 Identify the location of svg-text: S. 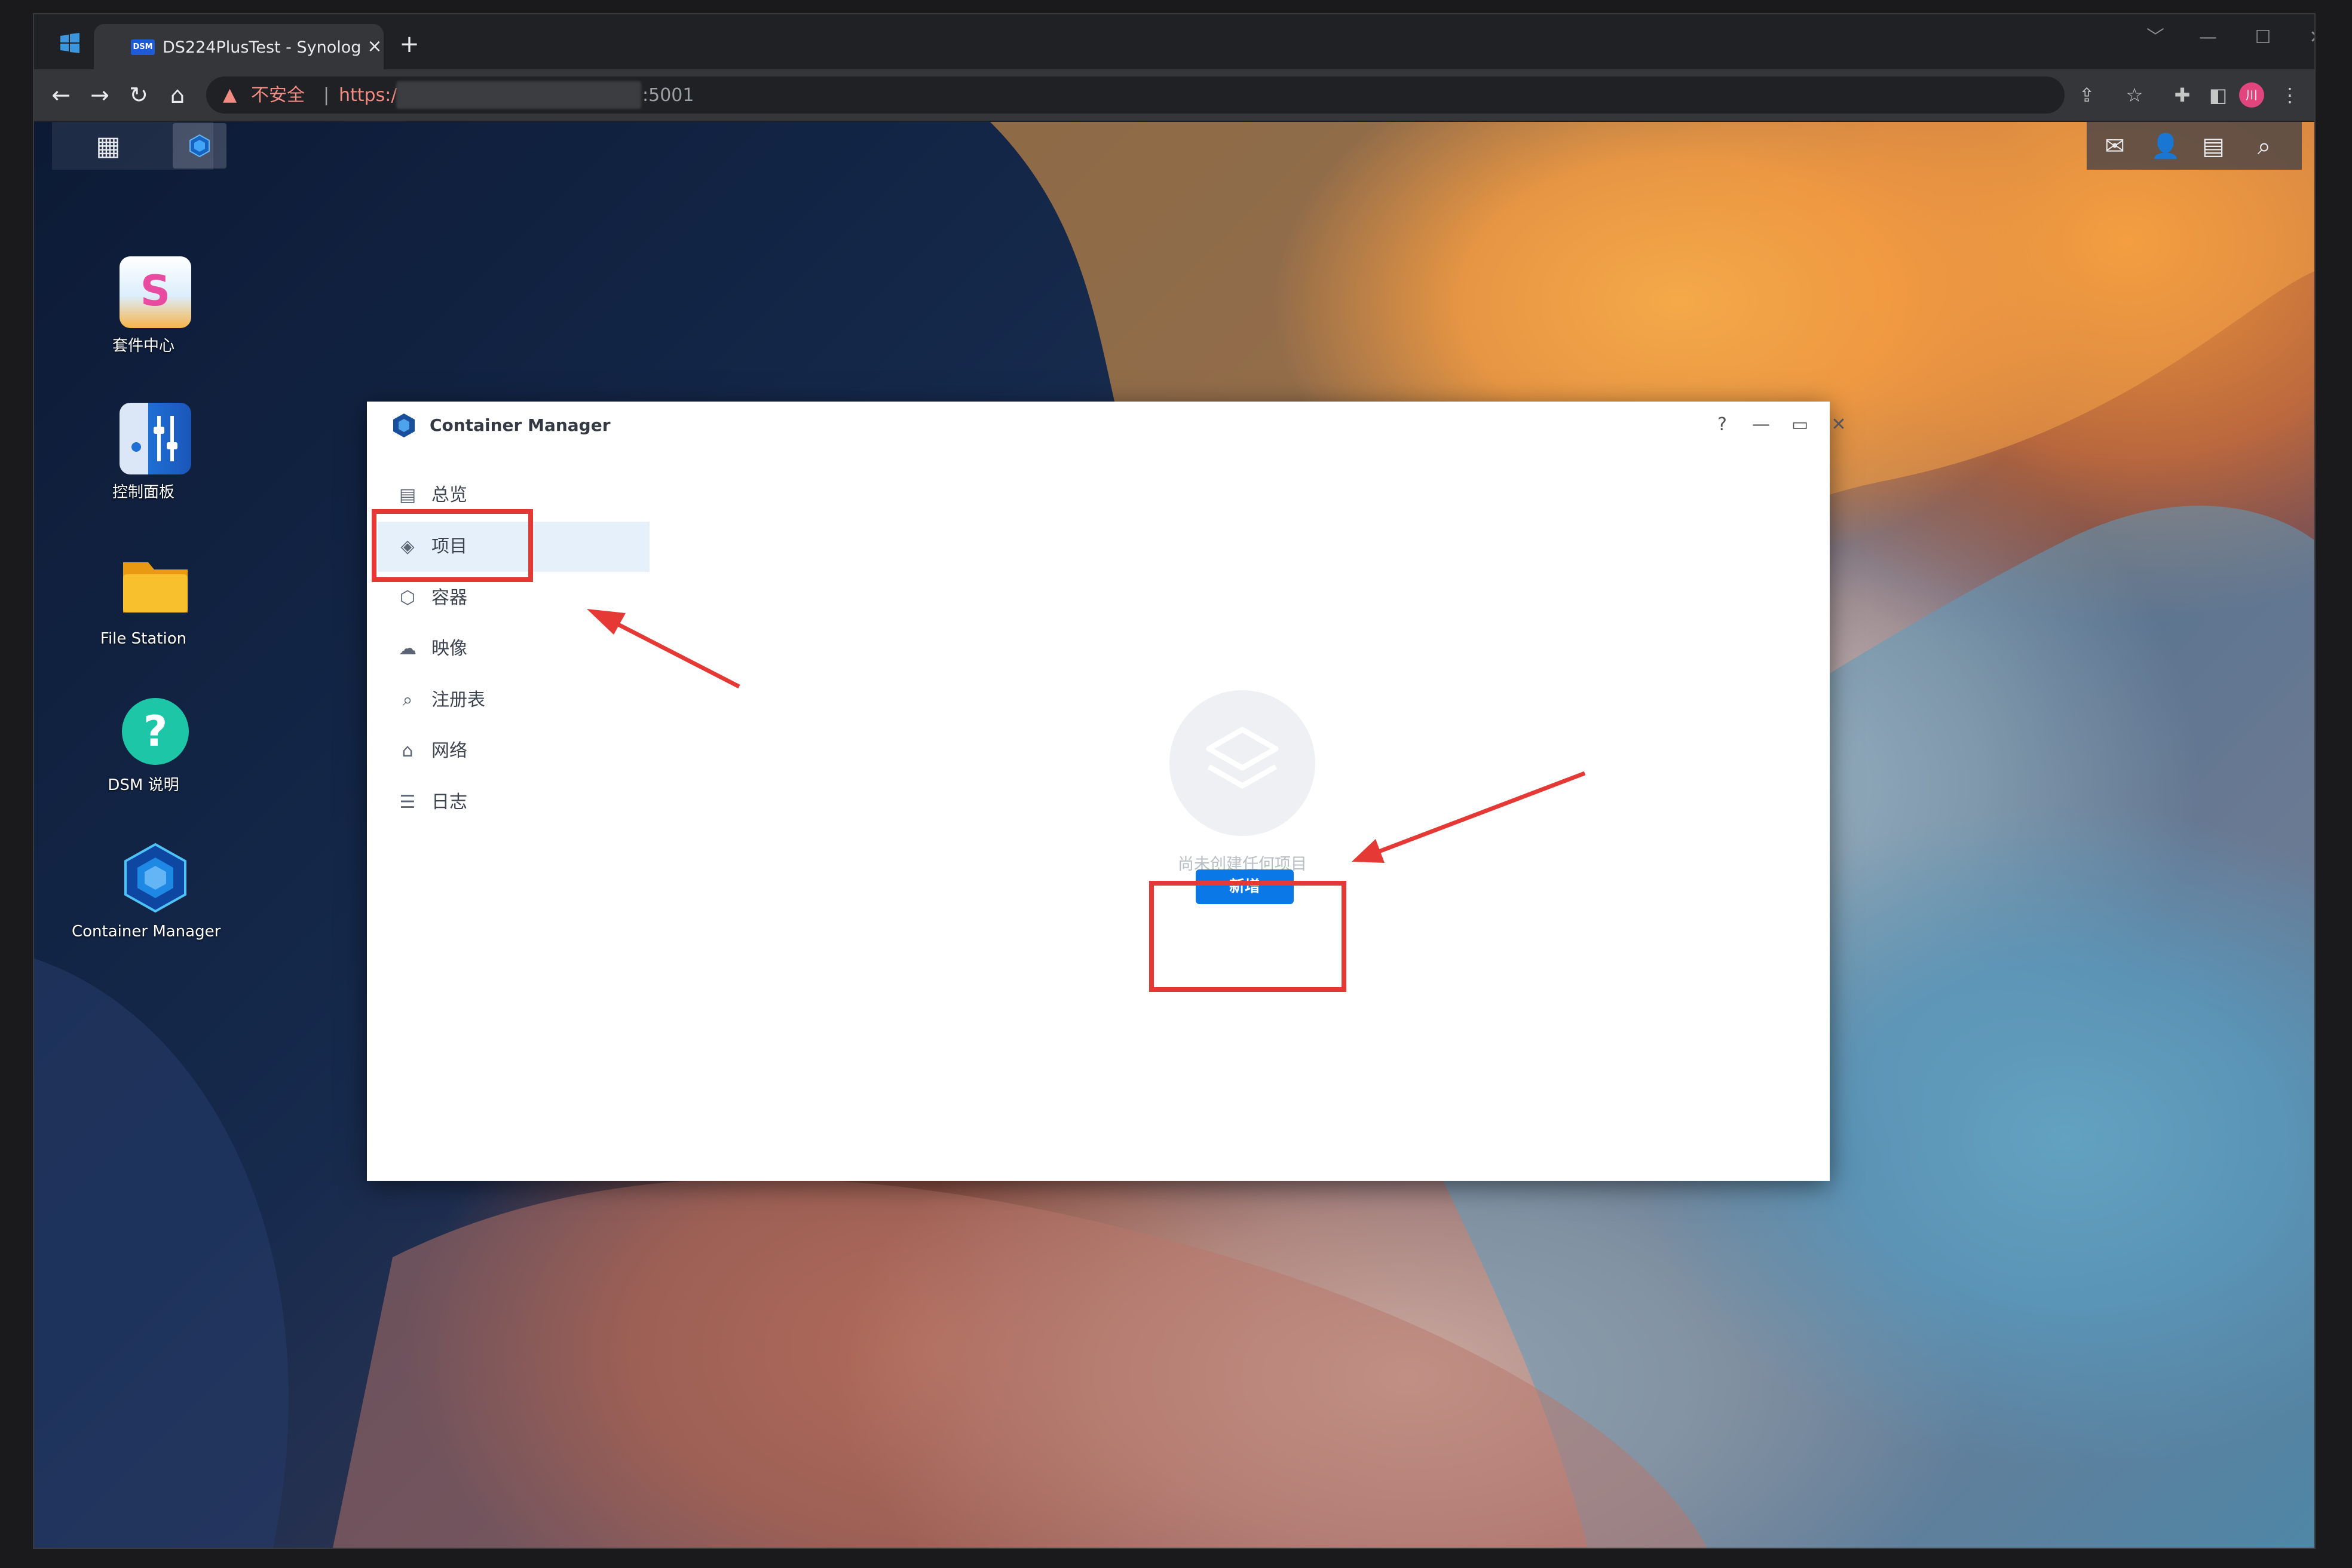
(155, 291).